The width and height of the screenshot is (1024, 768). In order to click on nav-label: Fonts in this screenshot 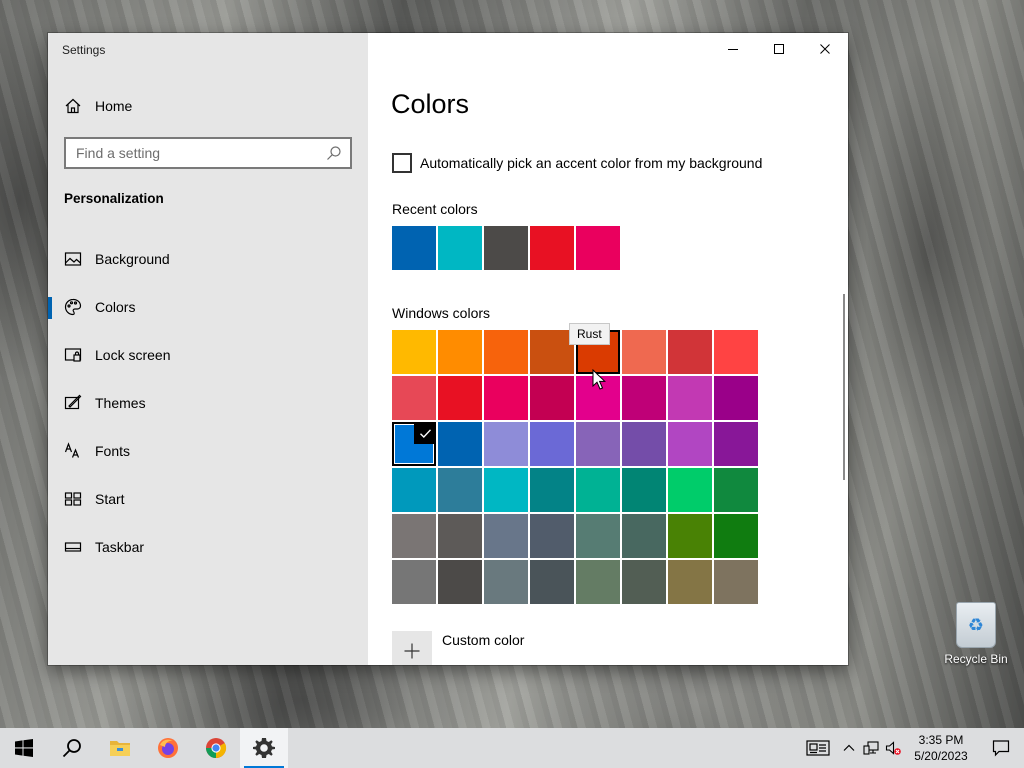, I will do `click(113, 451)`.